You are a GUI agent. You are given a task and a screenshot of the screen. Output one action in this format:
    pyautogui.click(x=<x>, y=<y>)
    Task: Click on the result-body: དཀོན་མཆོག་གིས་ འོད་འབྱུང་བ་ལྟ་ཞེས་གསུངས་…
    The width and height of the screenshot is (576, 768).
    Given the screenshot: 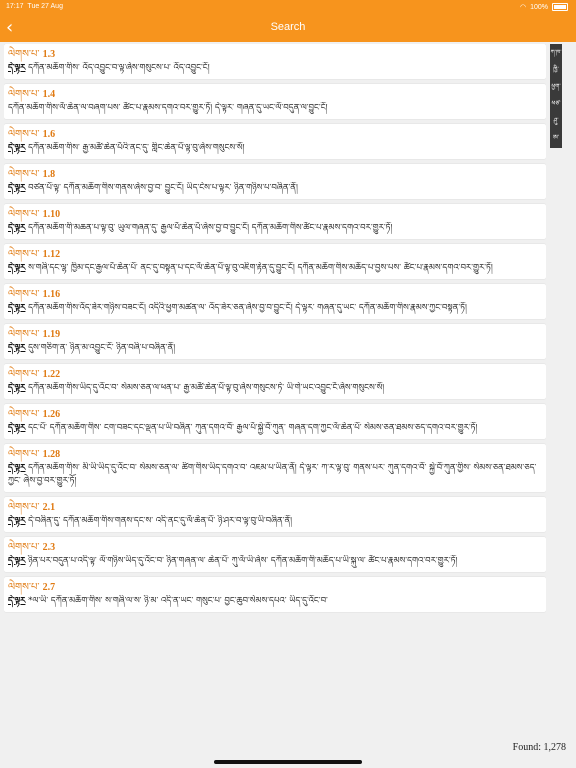 What is the action you would take?
    pyautogui.click(x=119, y=68)
    